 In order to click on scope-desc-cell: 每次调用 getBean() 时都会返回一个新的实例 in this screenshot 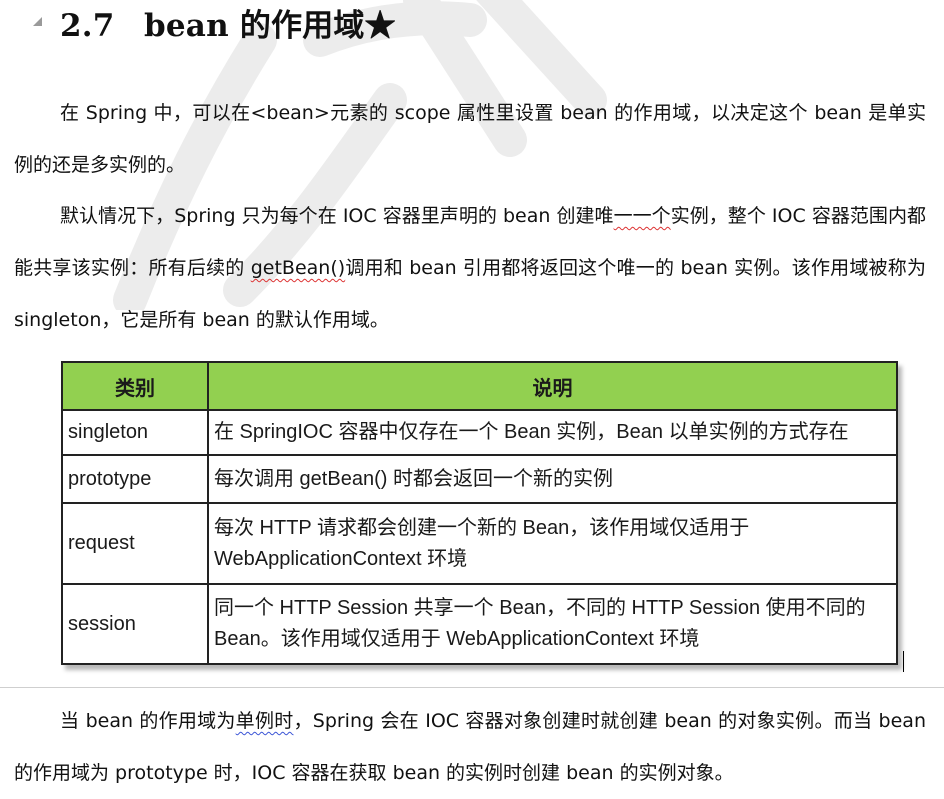, I will do `click(552, 479)`.